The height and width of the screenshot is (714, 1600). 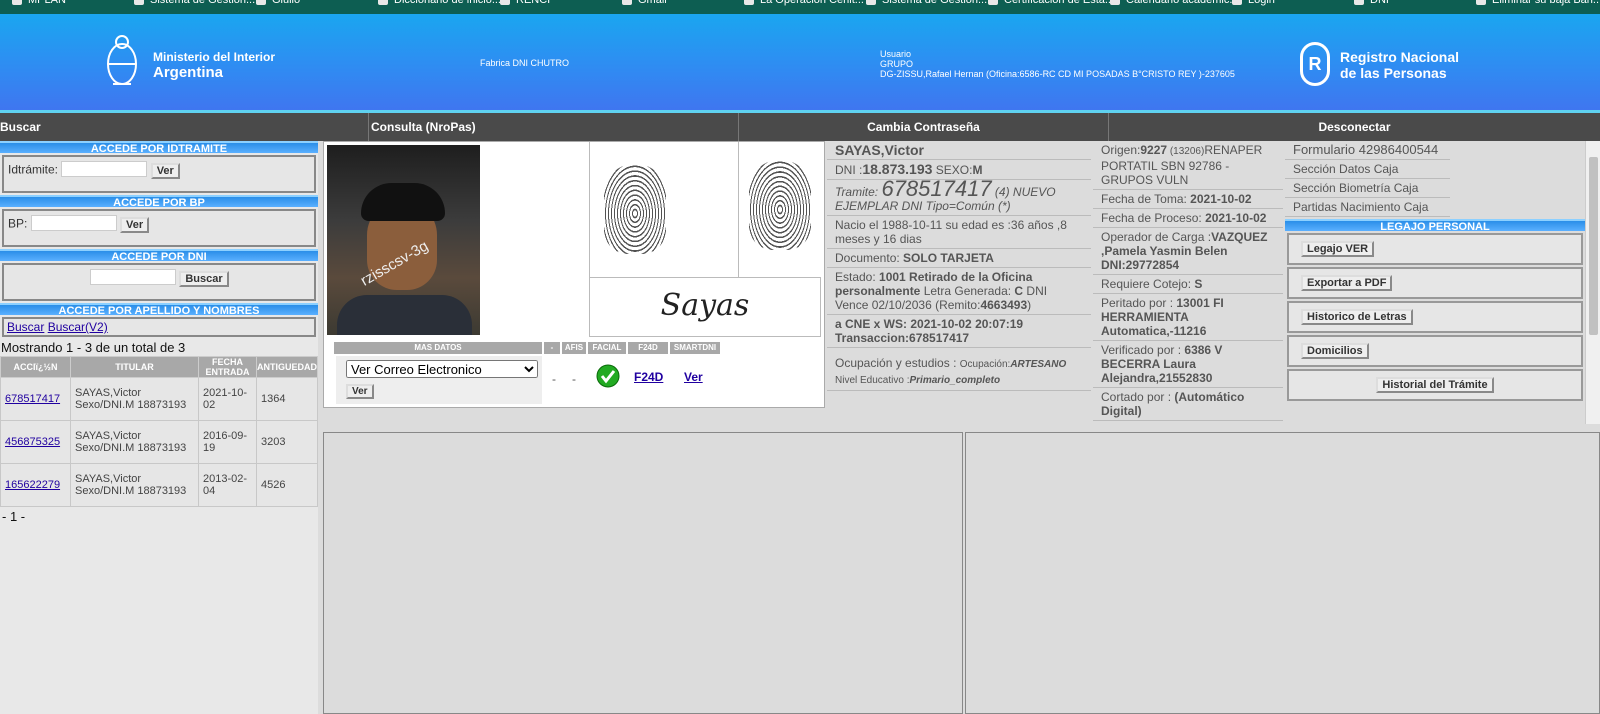 What do you see at coordinates (32, 442) in the screenshot?
I see `tramite-link: 456875325` at bounding box center [32, 442].